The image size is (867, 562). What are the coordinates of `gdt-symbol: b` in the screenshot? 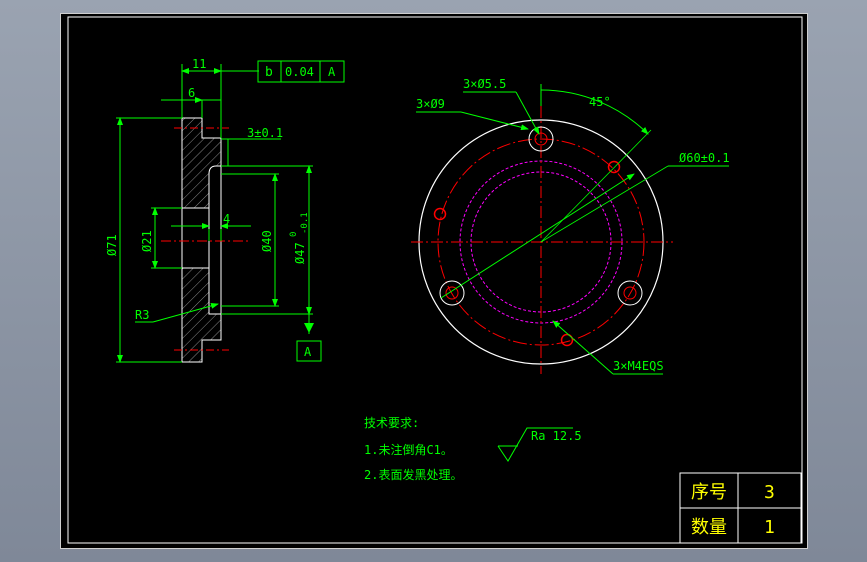 It's located at (269, 72).